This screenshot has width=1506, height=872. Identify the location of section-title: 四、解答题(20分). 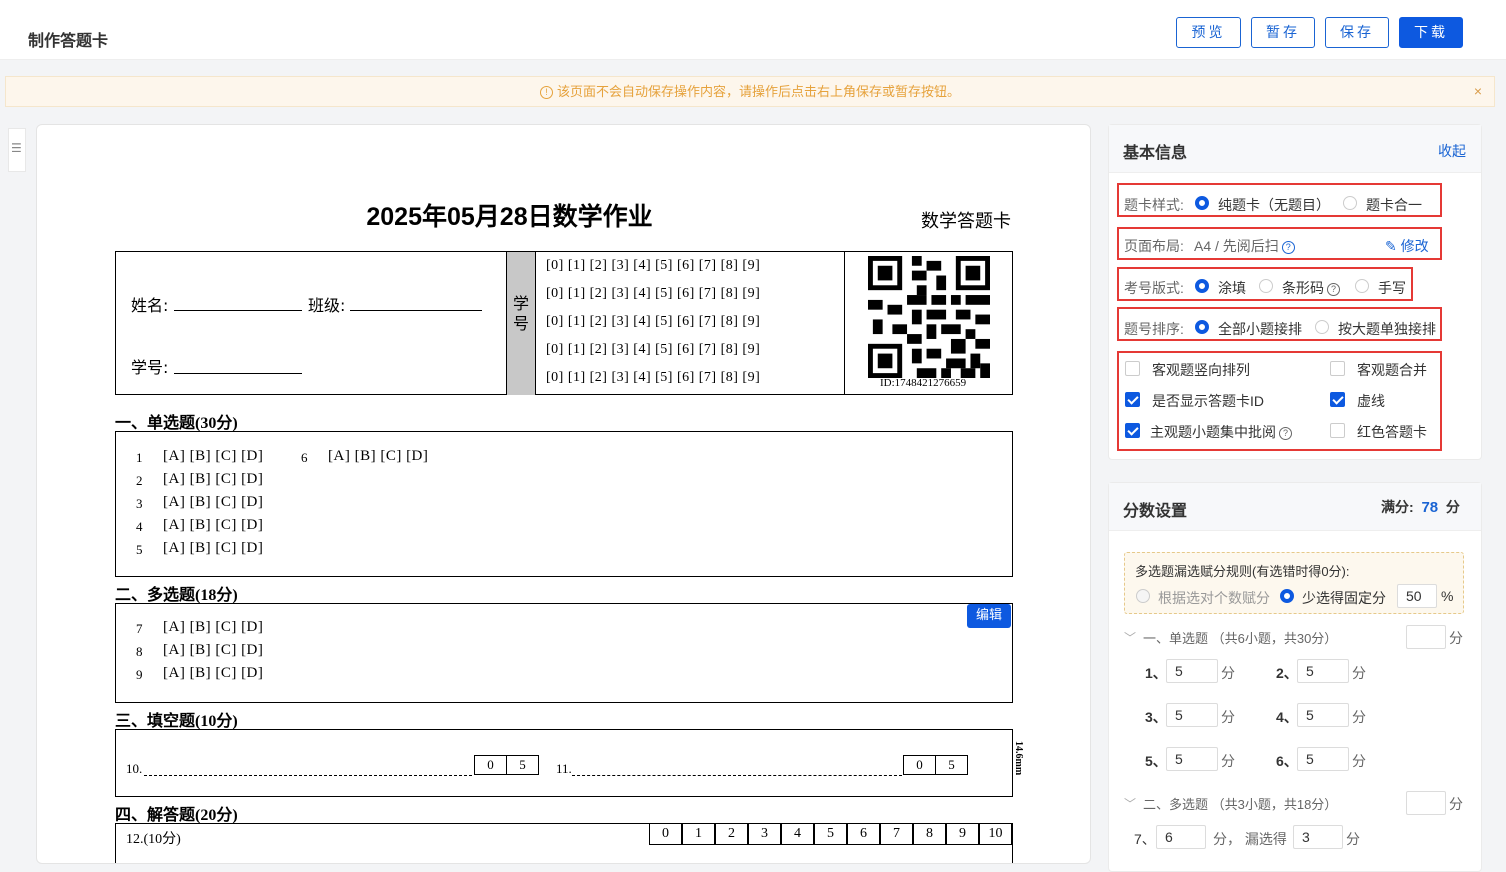
(176, 815).